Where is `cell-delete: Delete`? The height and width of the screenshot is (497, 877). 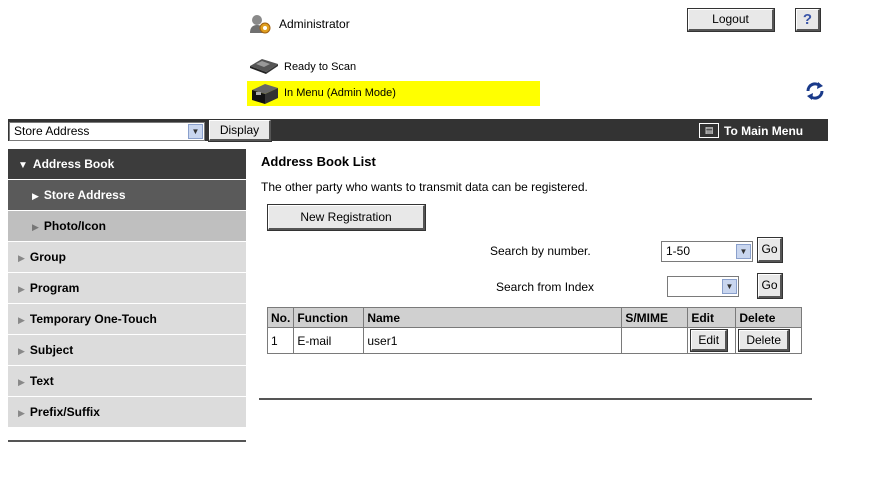 cell-delete: Delete is located at coordinates (768, 340).